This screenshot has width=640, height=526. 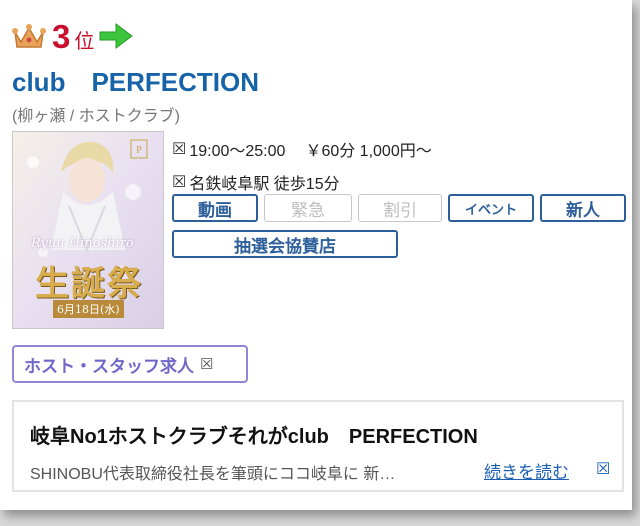 I want to click on rank-row: 3 位, so click(x=73, y=36).